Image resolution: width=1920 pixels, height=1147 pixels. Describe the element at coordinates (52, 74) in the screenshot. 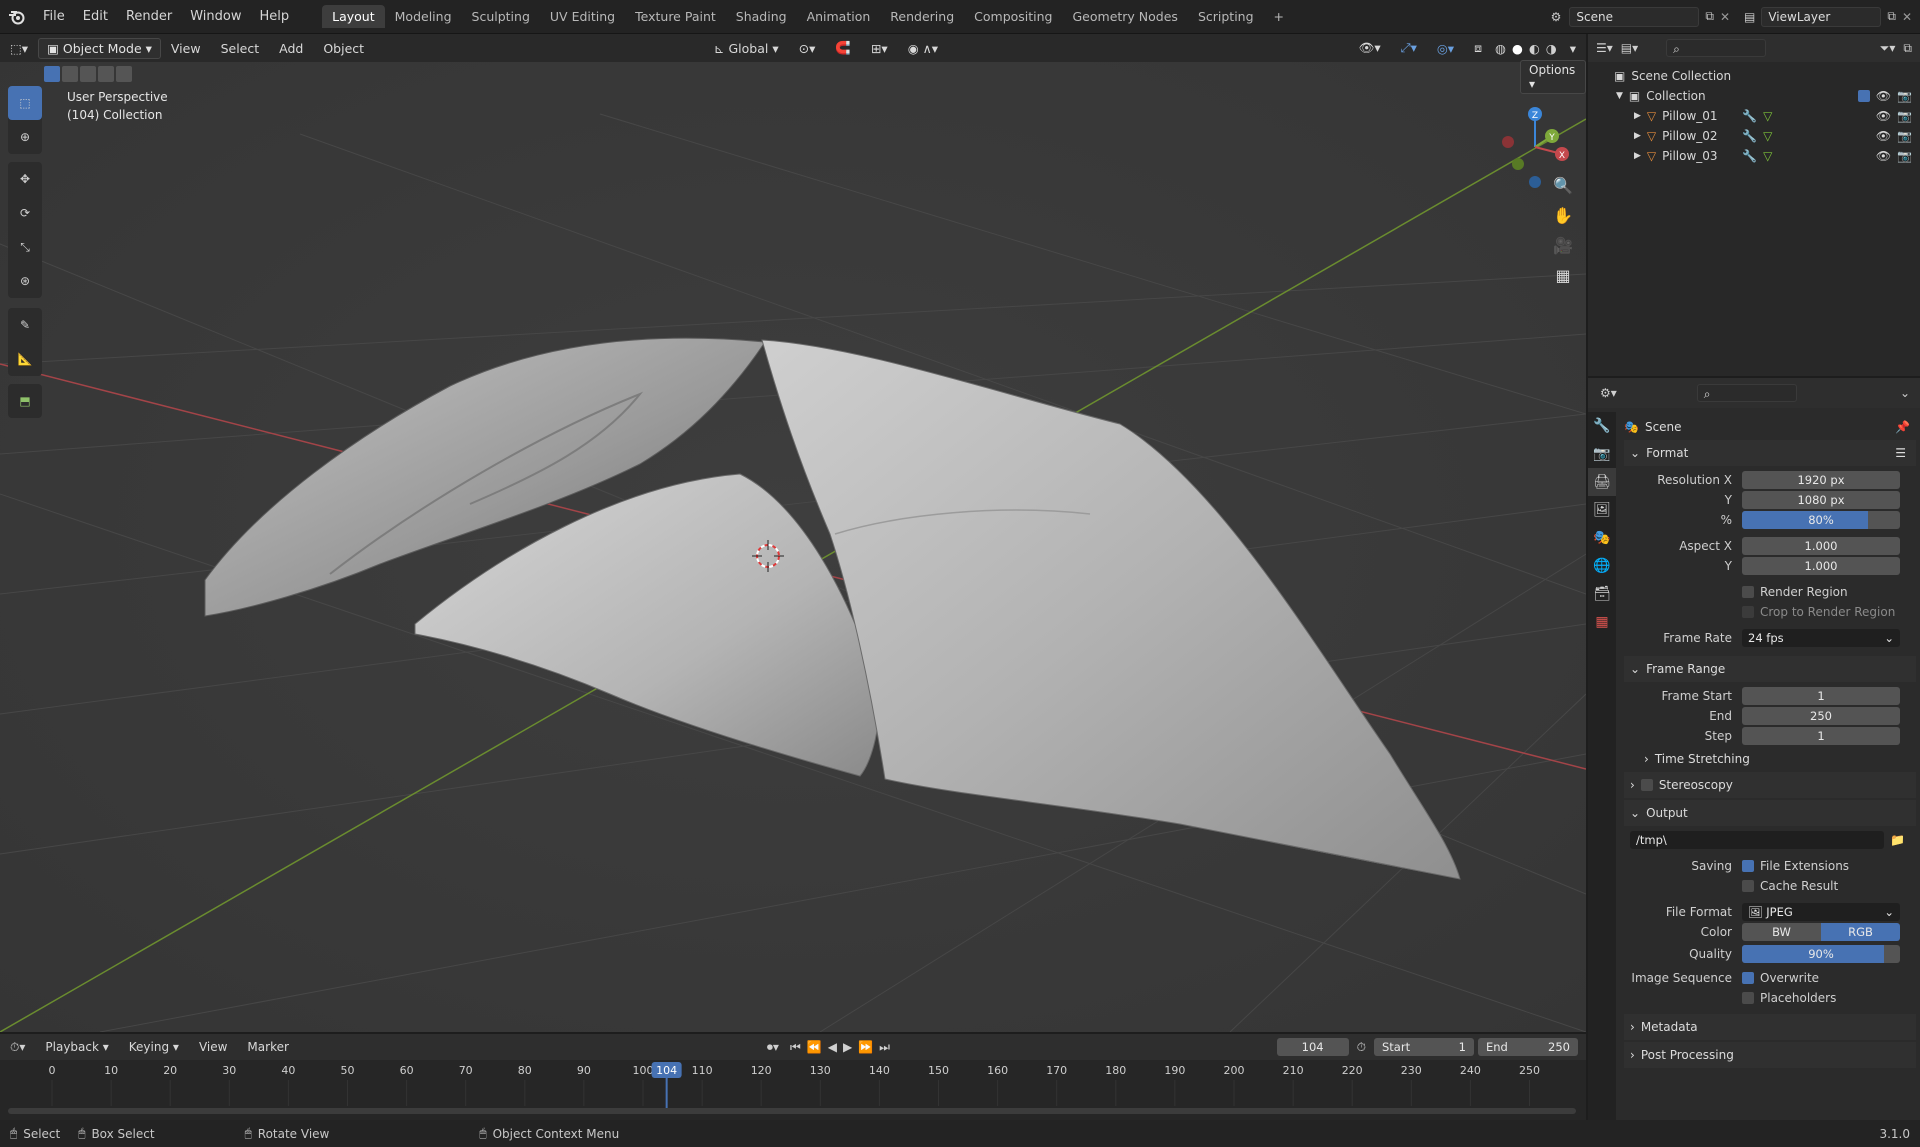

I see `select-new-icon` at that location.